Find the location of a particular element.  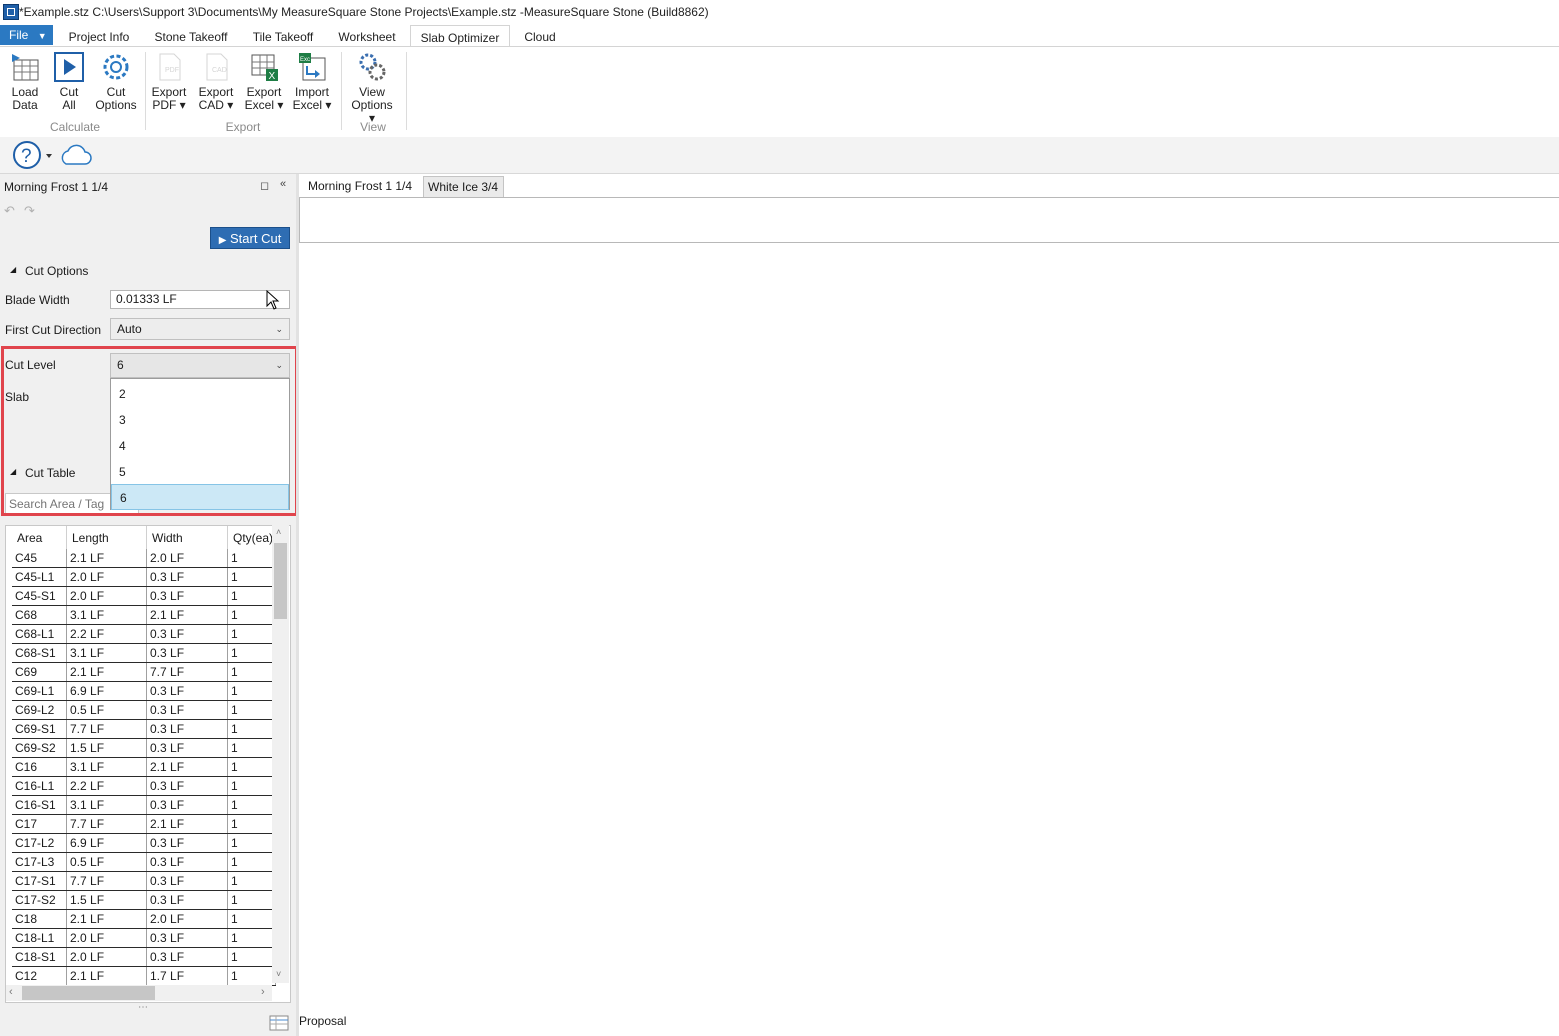

table-row: C69-L1 6.9 LF 0.3 LF 1 is located at coordinates (144, 691).